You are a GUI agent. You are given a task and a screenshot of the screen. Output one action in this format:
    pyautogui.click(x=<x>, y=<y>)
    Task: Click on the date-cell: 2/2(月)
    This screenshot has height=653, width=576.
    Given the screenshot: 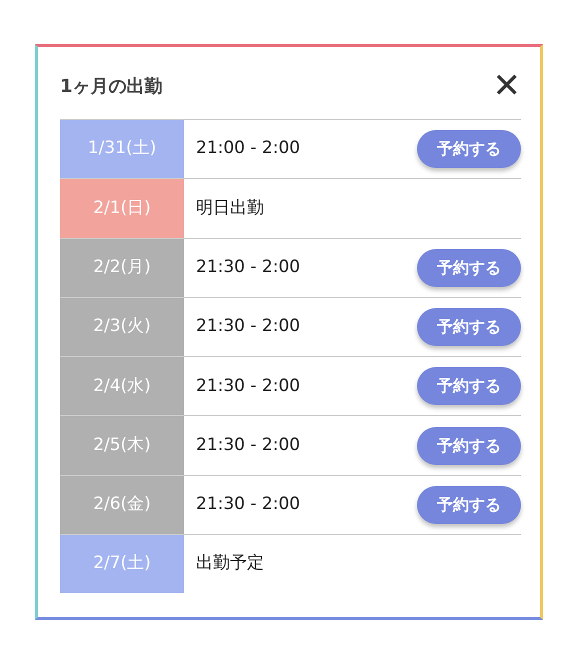 What is the action you would take?
    pyautogui.click(x=122, y=267)
    